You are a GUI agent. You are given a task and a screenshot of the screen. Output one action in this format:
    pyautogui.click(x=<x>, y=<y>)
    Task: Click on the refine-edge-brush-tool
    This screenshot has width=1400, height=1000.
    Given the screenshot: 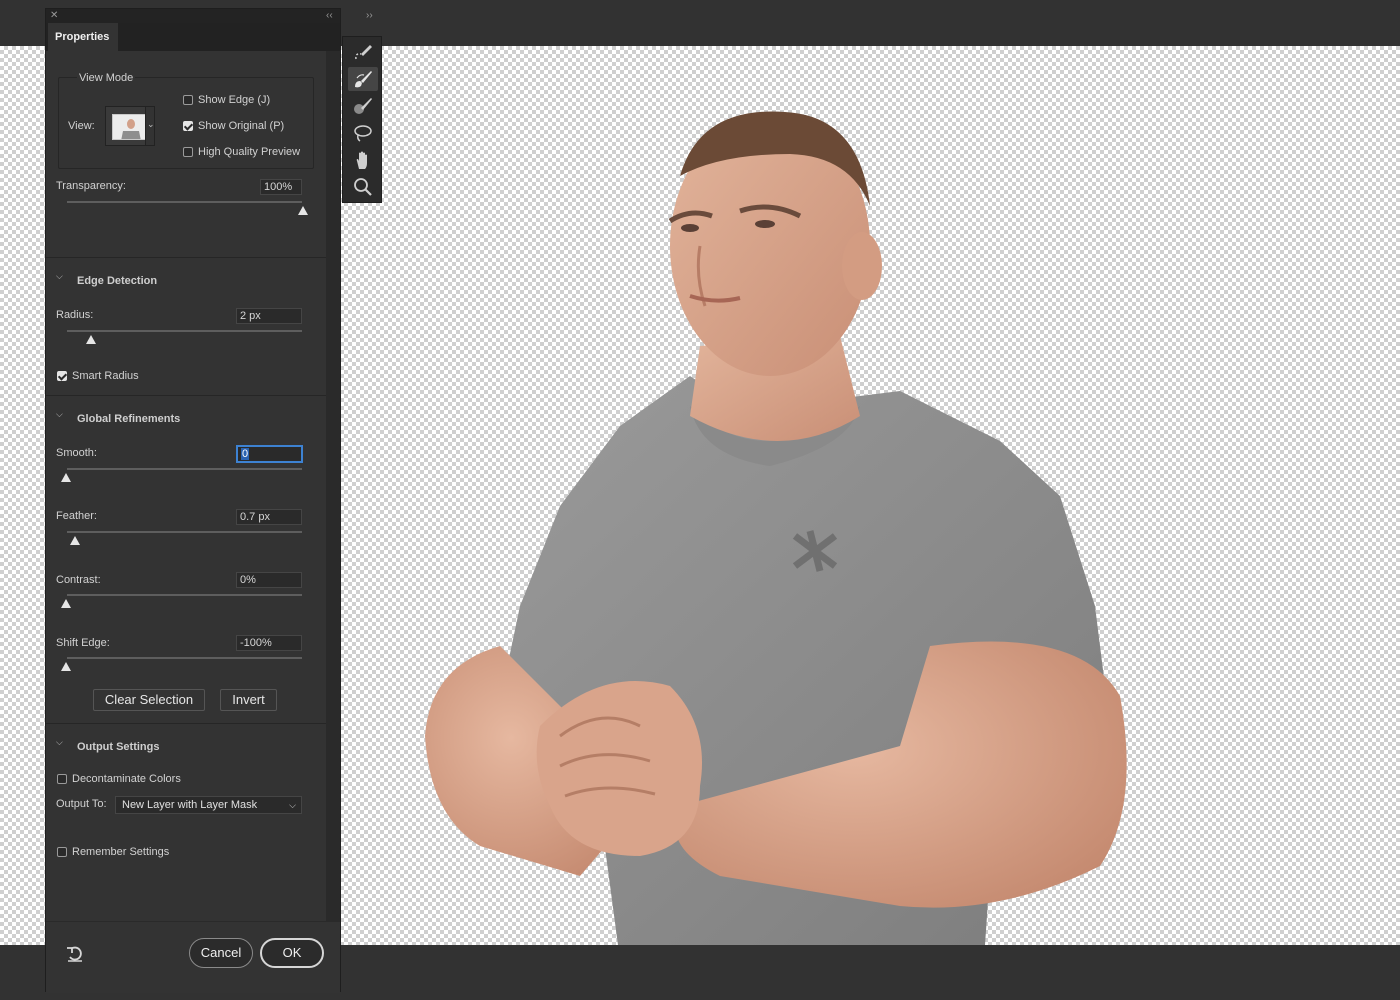 What is the action you would take?
    pyautogui.click(x=363, y=79)
    